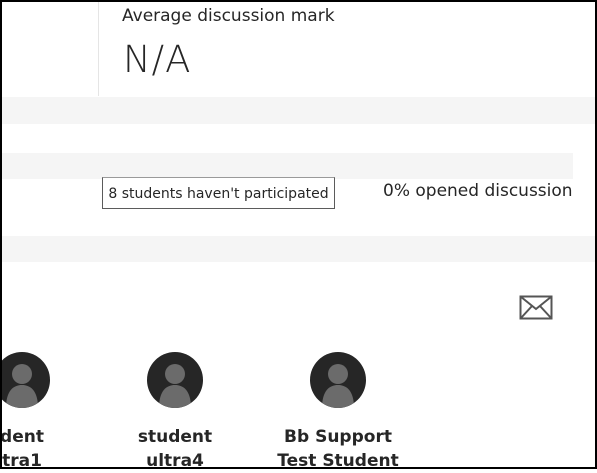 The height and width of the screenshot is (473, 597). What do you see at coordinates (338, 437) in the screenshot?
I see `student-name-line1: Bb Support` at bounding box center [338, 437].